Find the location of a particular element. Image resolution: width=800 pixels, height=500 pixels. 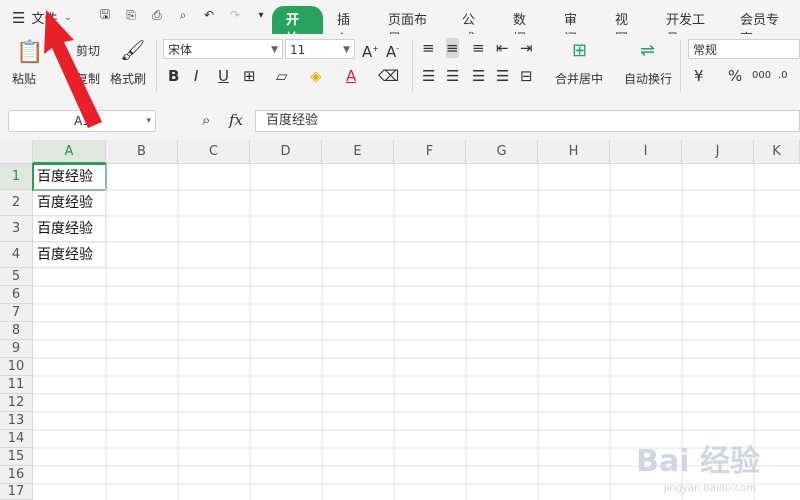

quick-access-toolbar: 🖫 ⎘ ⎙ ⌕ ↶ ↷ ▾ is located at coordinates (183, 15).